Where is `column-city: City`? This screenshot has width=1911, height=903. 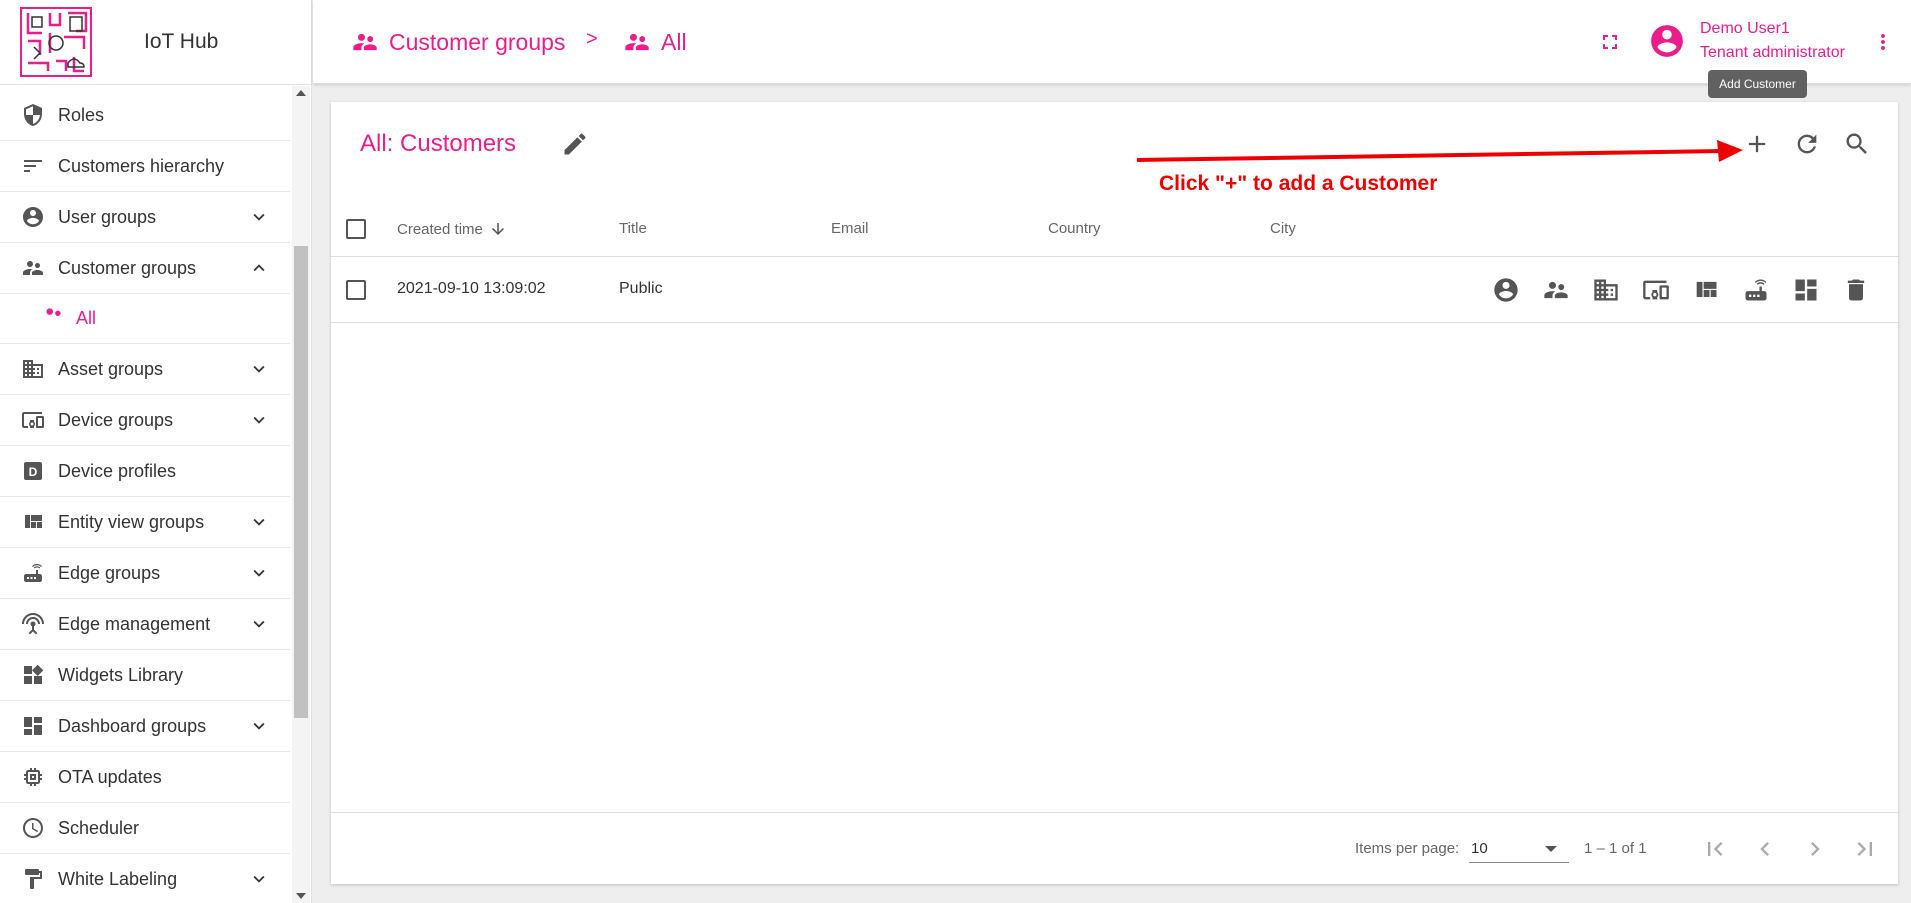
column-city: City is located at coordinates (1283, 228).